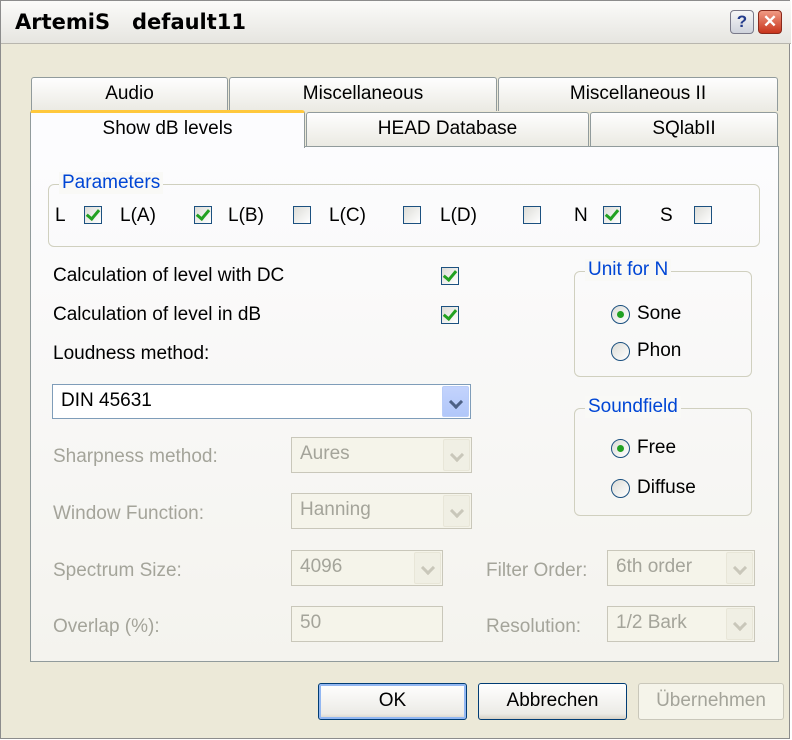 This screenshot has height=740, width=792. I want to click on loudness-method-label: Loudness method:, so click(131, 353).